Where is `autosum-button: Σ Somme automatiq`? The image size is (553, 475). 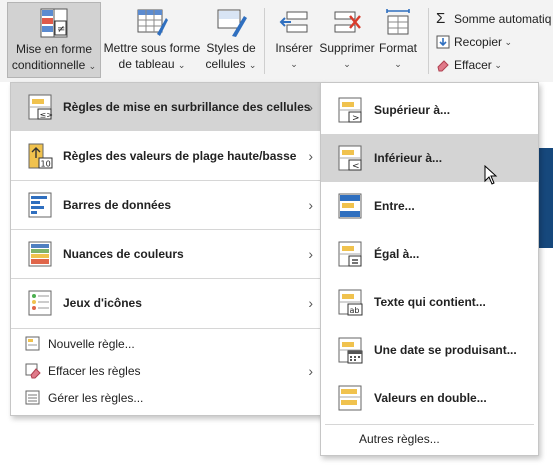
autosum-button: Σ Somme automatiq is located at coordinates (493, 19).